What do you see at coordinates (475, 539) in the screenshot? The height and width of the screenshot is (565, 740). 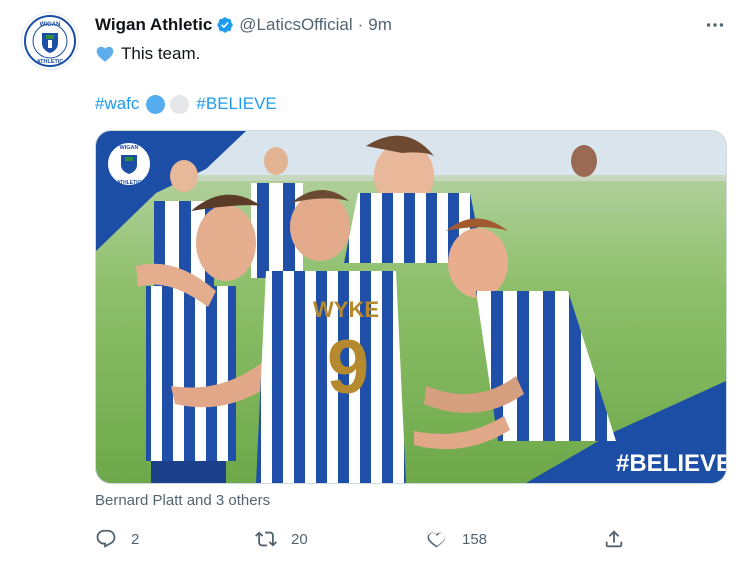 I see `like-count: 158` at bounding box center [475, 539].